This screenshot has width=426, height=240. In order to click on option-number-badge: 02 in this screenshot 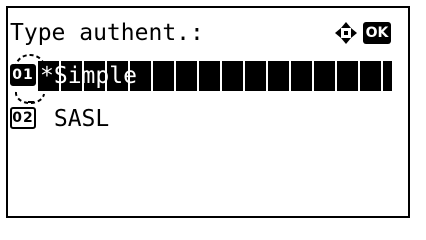, I will do `click(23, 118)`.